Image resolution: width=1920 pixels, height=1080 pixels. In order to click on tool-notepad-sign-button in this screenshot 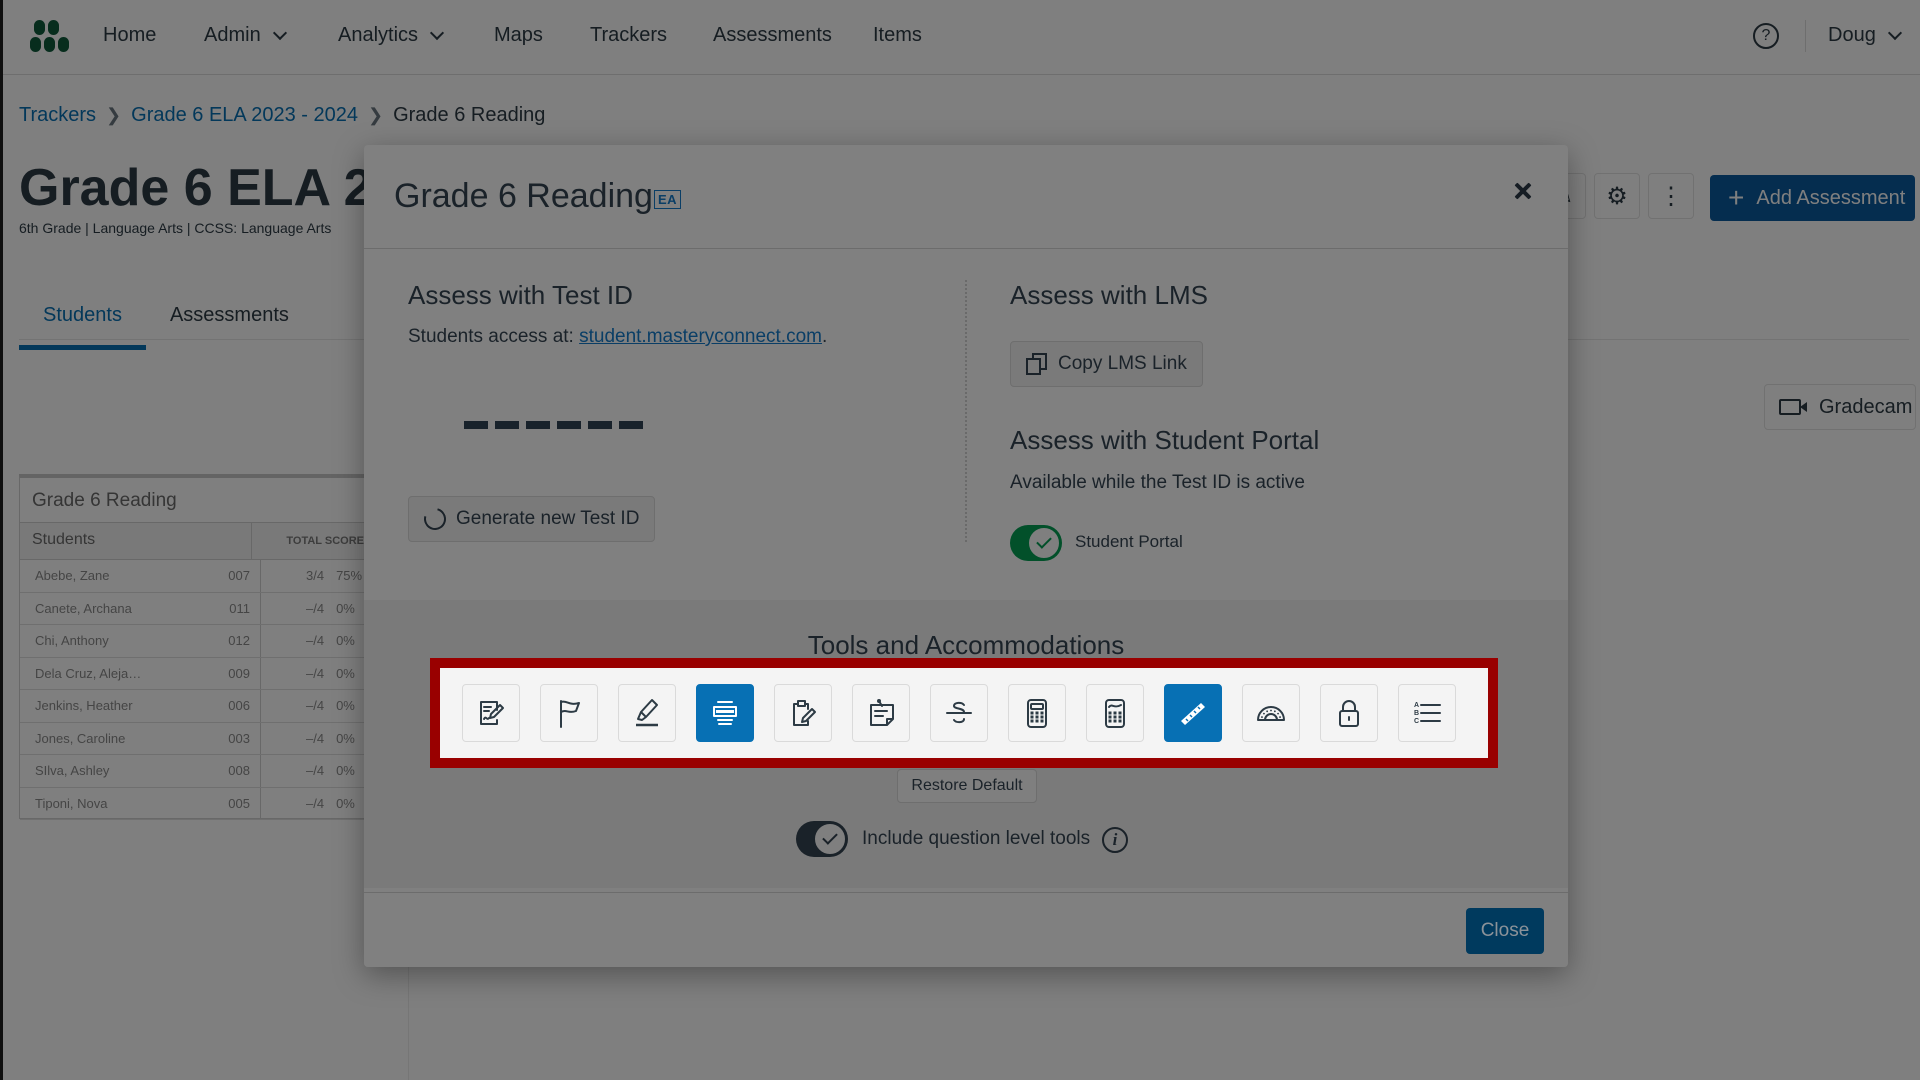, I will do `click(491, 713)`.